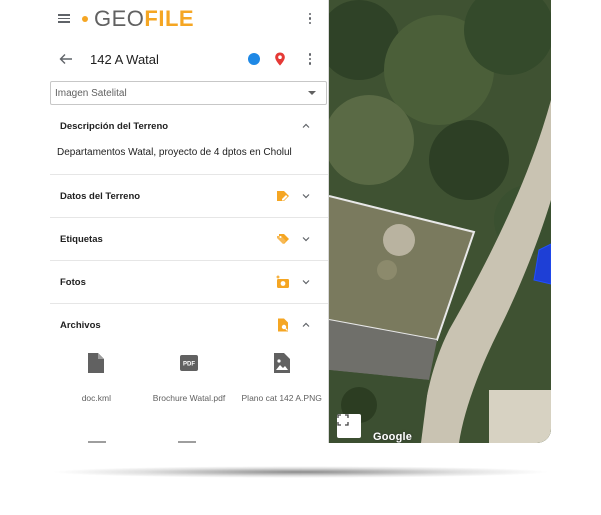 This screenshot has width=601, height=515. I want to click on fullscreen-icon, so click(343, 420).